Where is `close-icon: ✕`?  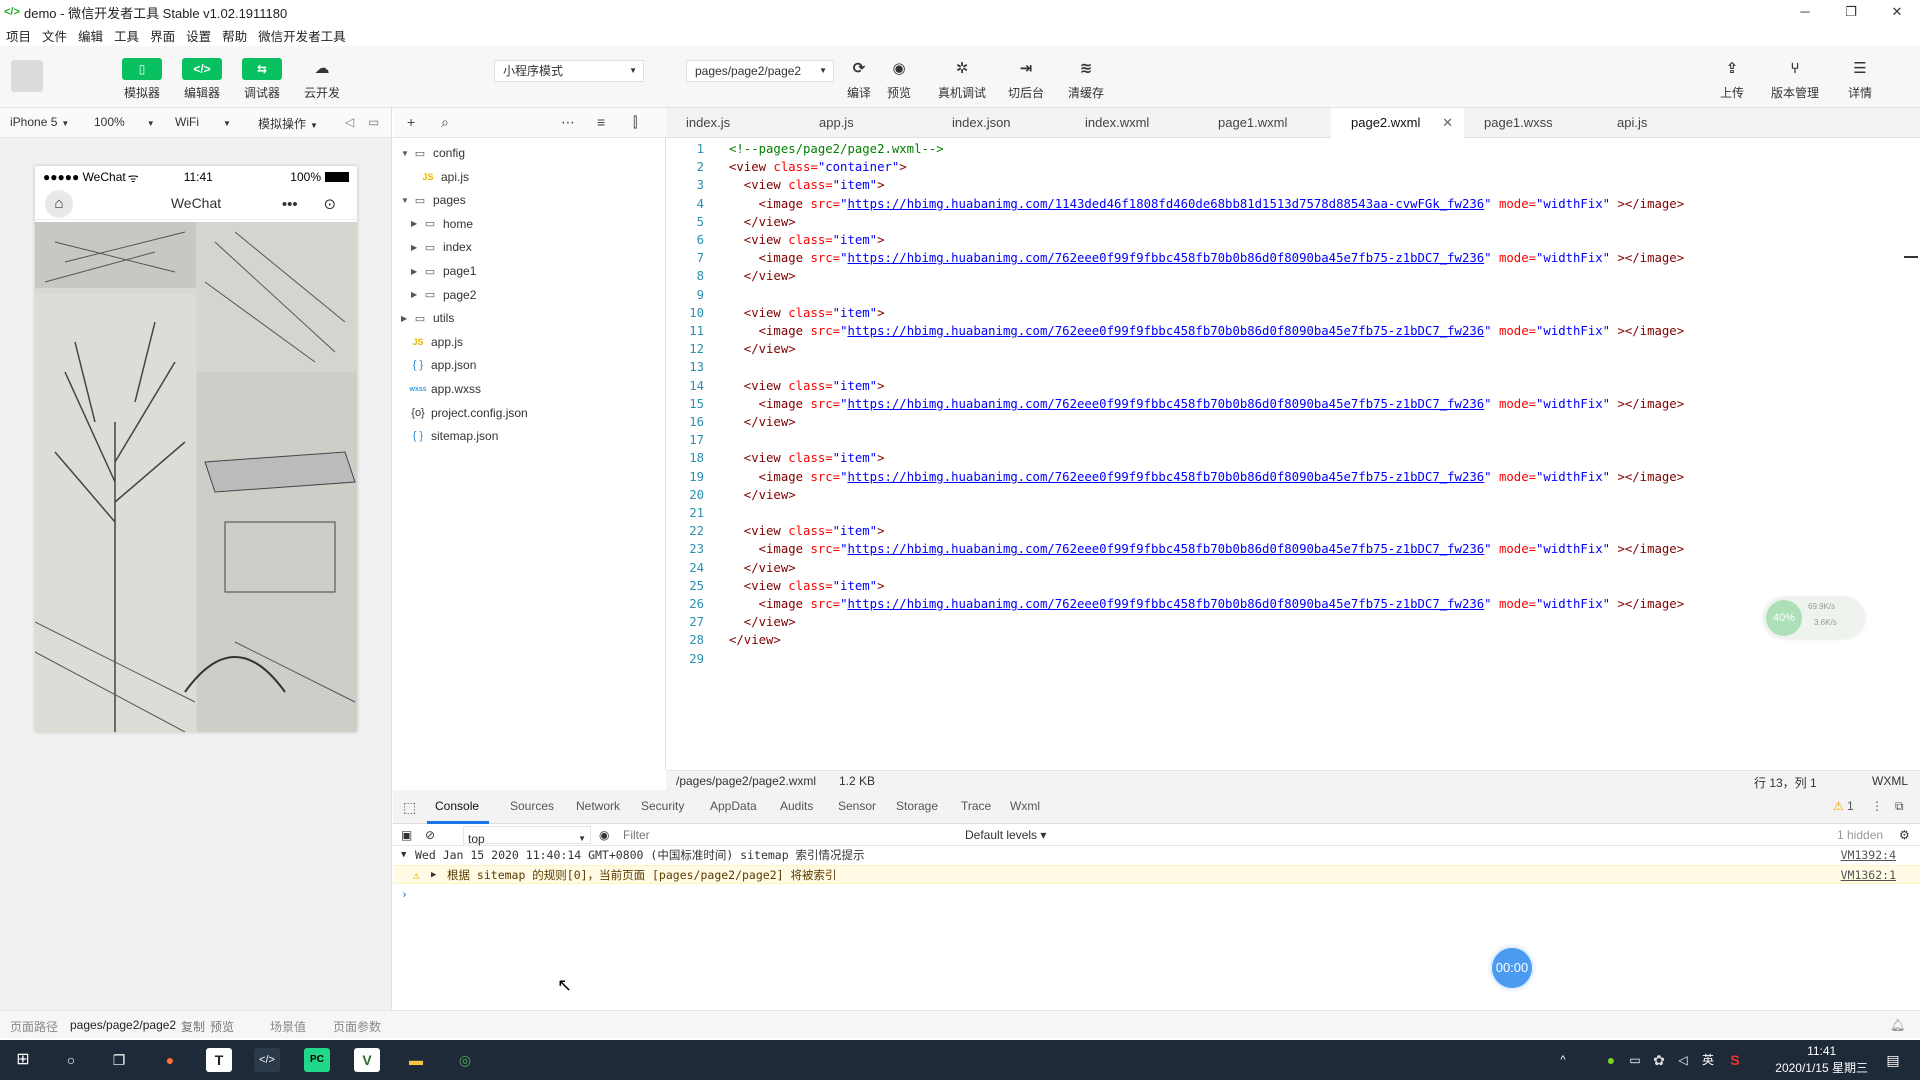 close-icon: ✕ is located at coordinates (1447, 123).